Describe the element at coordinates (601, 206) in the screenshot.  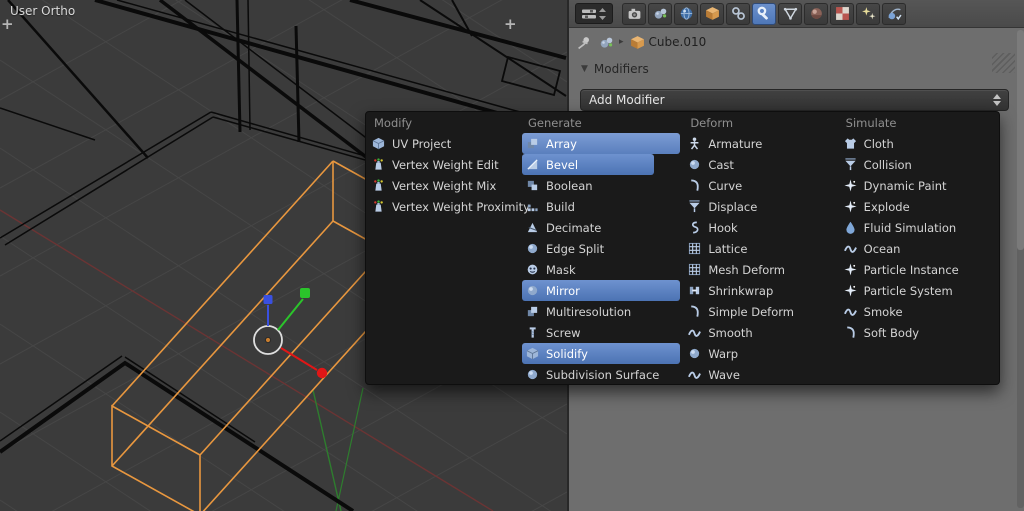
I see `menu-item-build: Build` at that location.